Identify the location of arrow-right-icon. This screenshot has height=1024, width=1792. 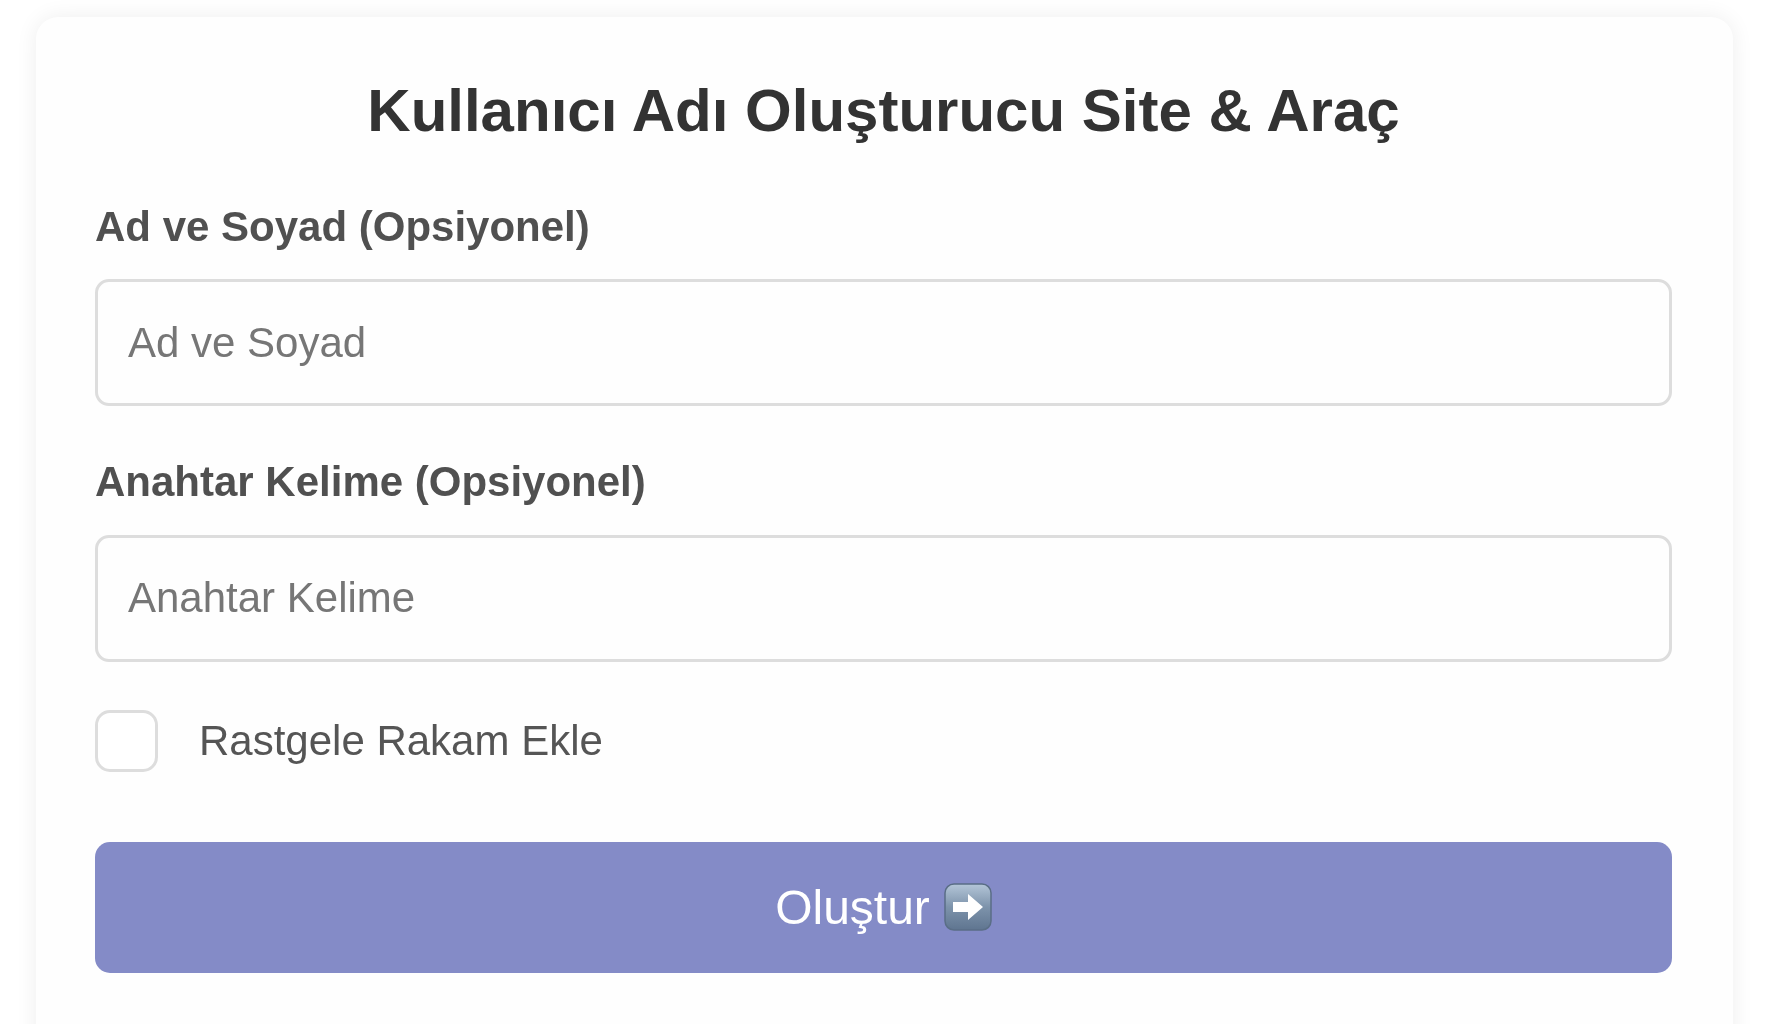
(967, 907).